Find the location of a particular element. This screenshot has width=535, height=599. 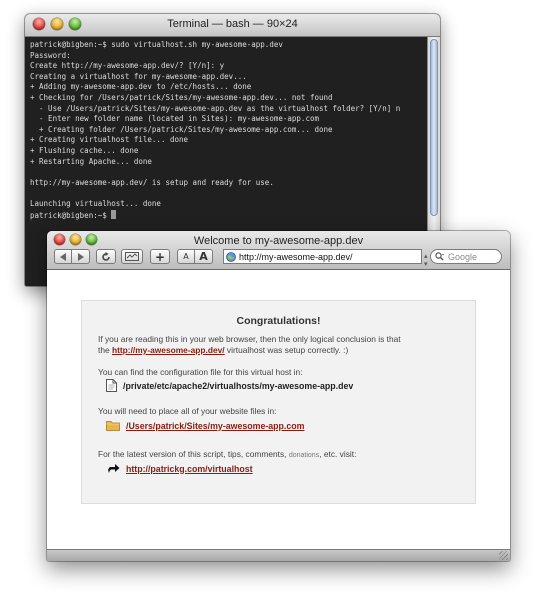

terminal-line: + Creating virtualhost file... done is located at coordinates (109, 140).